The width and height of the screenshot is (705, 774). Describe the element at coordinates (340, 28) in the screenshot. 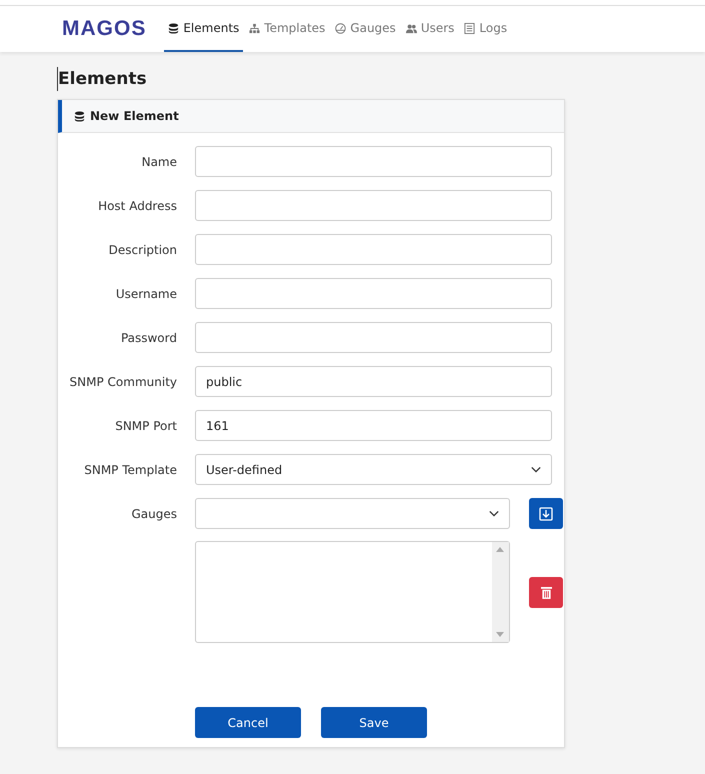

I see `gauge-icon` at that location.